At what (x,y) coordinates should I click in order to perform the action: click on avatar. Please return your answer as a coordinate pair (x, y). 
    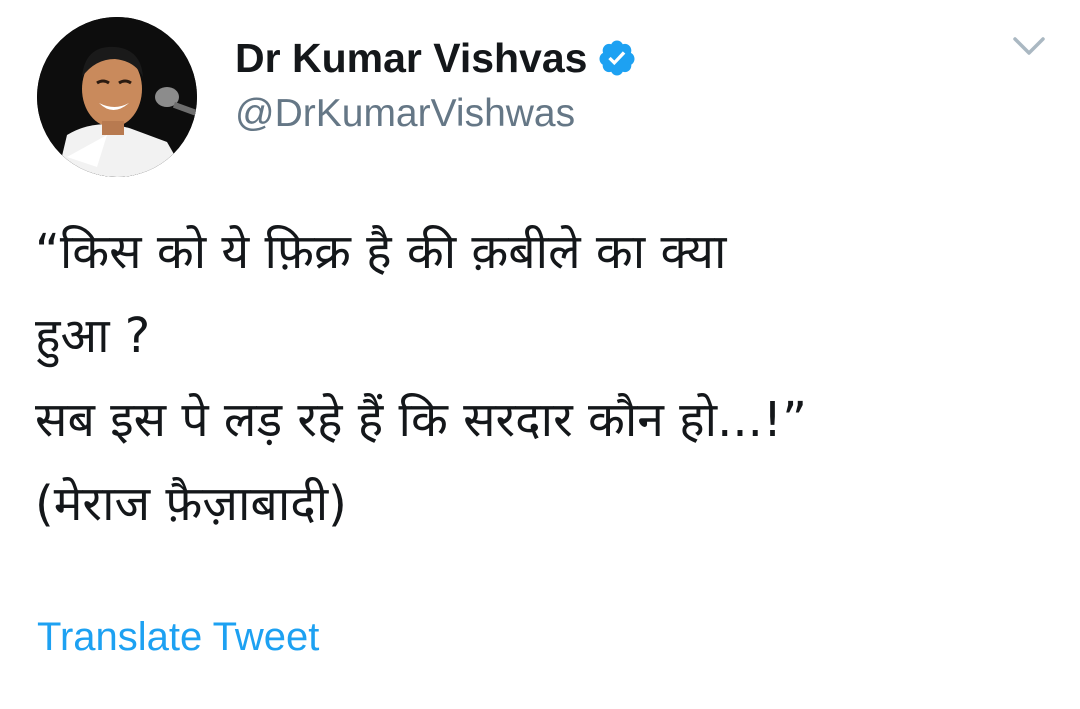
    Looking at the image, I should click on (117, 97).